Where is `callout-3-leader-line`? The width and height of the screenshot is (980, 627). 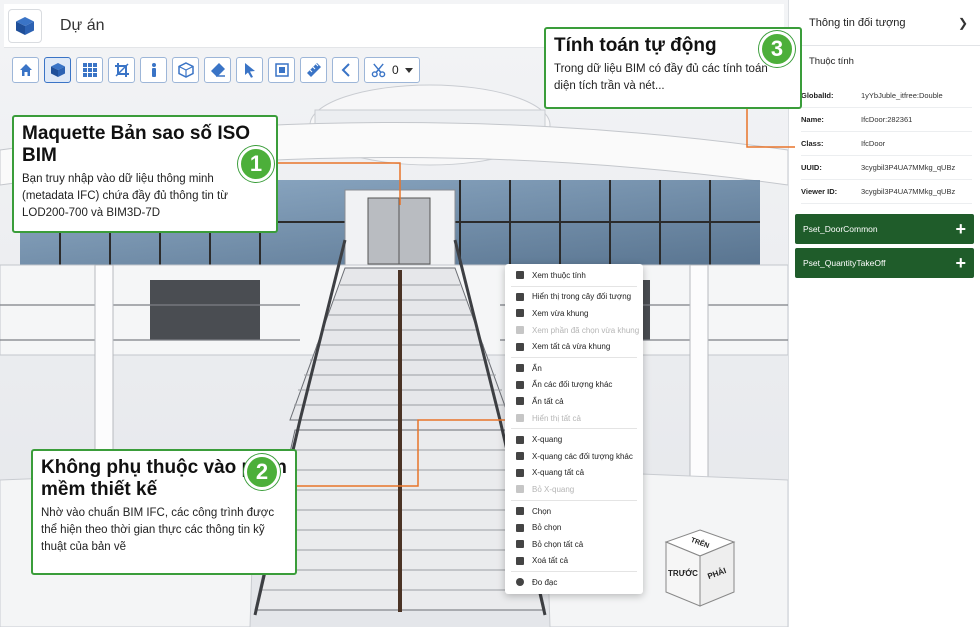 callout-3-leader-line is located at coordinates (770, 128).